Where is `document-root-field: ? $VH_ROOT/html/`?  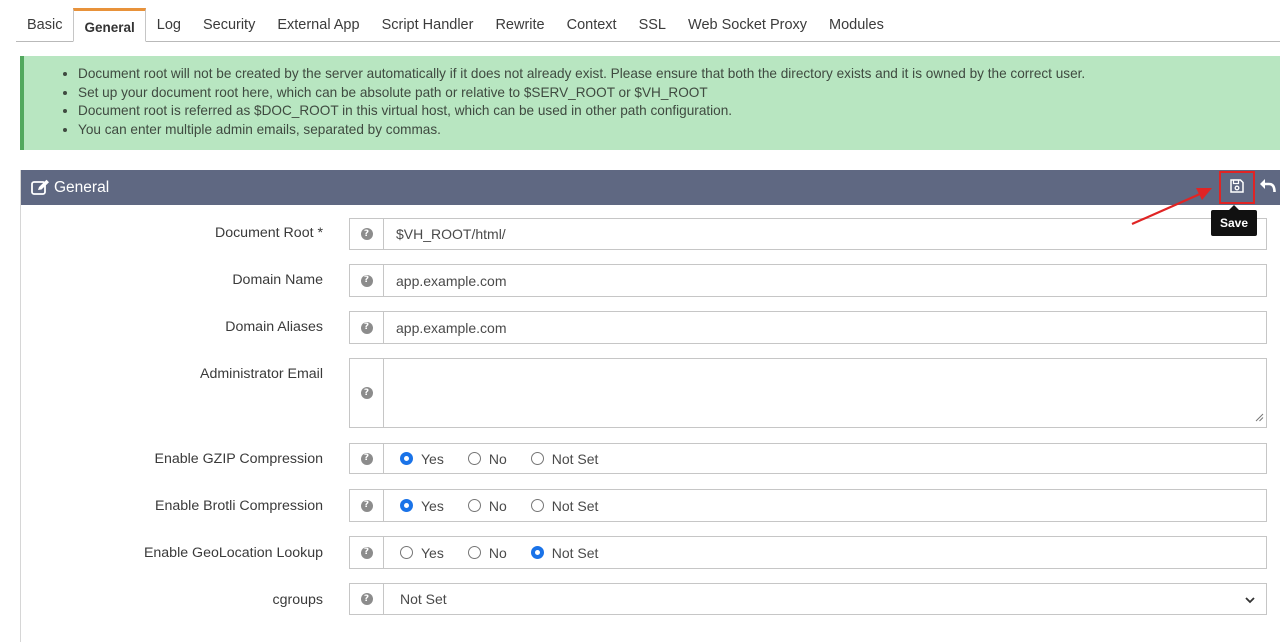 document-root-field: ? $VH_ROOT/html/ is located at coordinates (808, 234).